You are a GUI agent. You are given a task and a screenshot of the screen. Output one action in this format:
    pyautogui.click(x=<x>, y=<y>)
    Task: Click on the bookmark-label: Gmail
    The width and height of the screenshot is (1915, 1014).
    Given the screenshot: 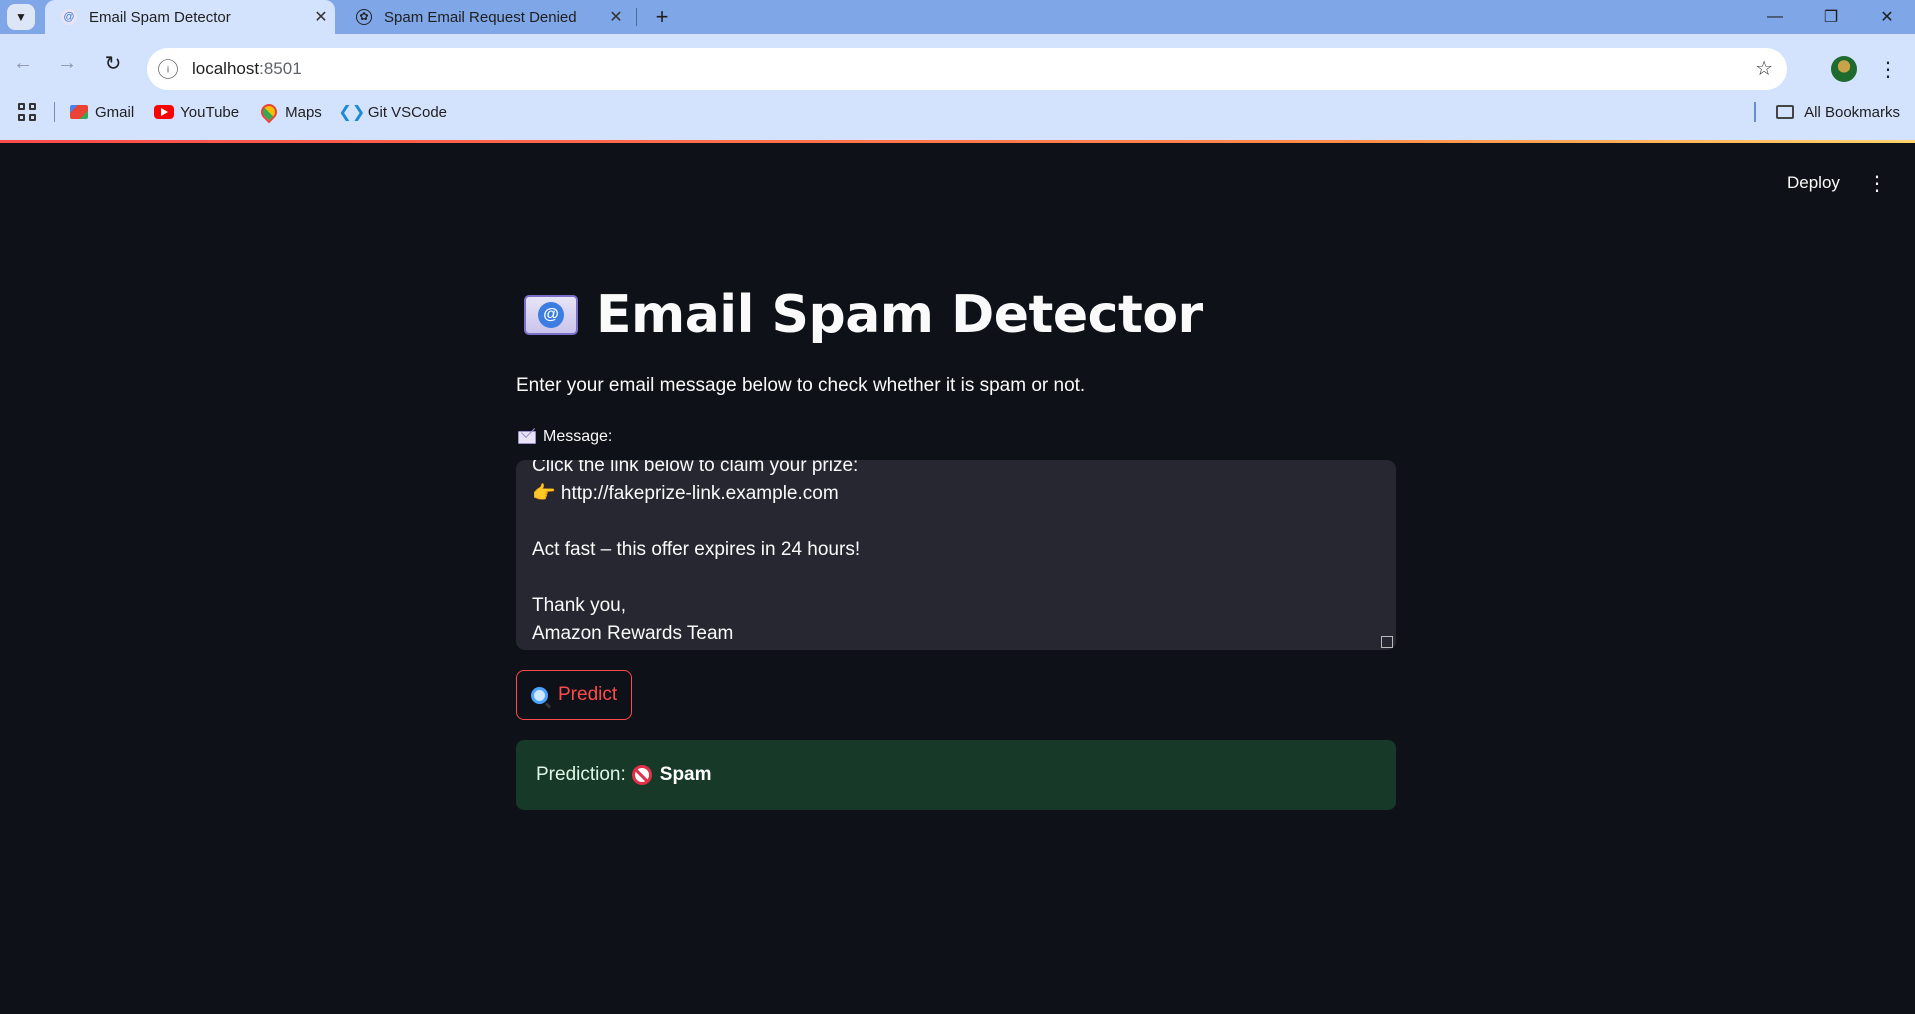 What is the action you would take?
    pyautogui.click(x=115, y=112)
    